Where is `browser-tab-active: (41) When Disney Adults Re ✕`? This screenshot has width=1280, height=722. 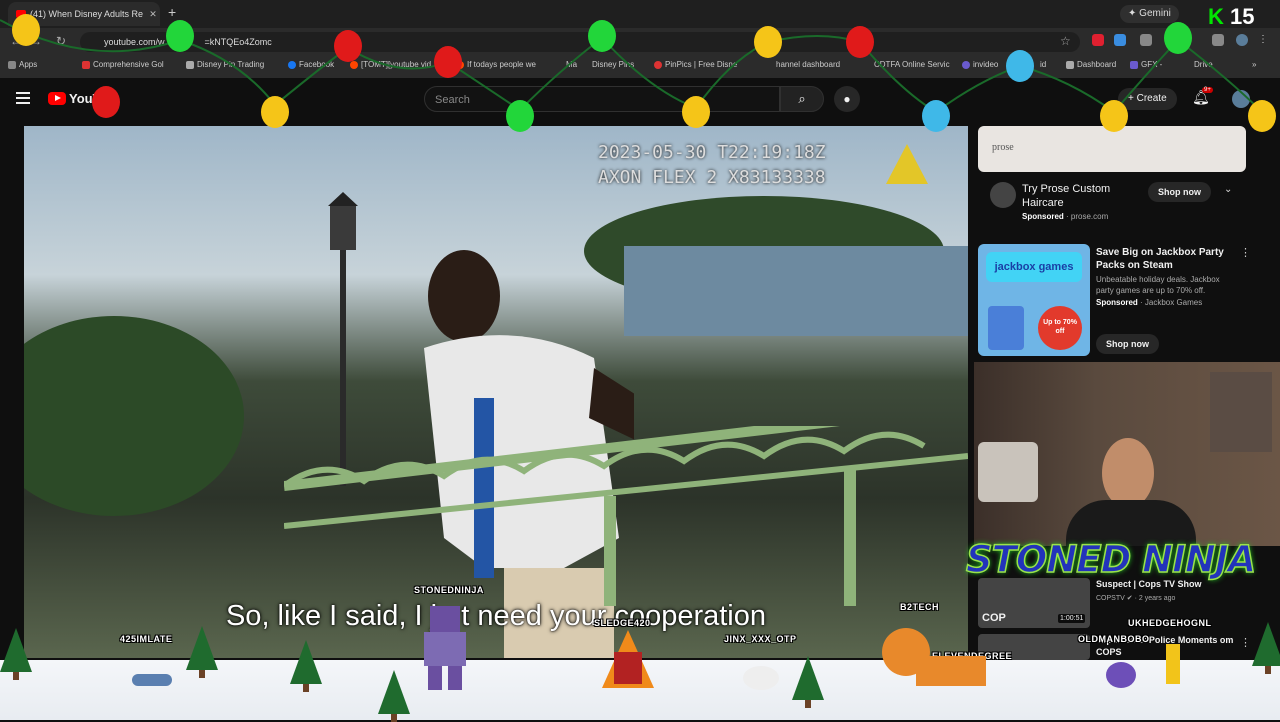
browser-tab-active: (41) When Disney Adults Re ✕ is located at coordinates (84, 14).